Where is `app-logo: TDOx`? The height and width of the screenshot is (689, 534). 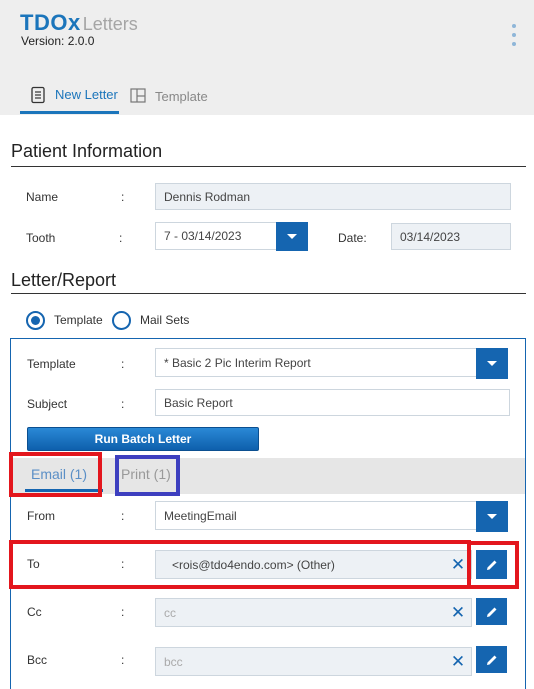
app-logo: TDOx is located at coordinates (50, 22).